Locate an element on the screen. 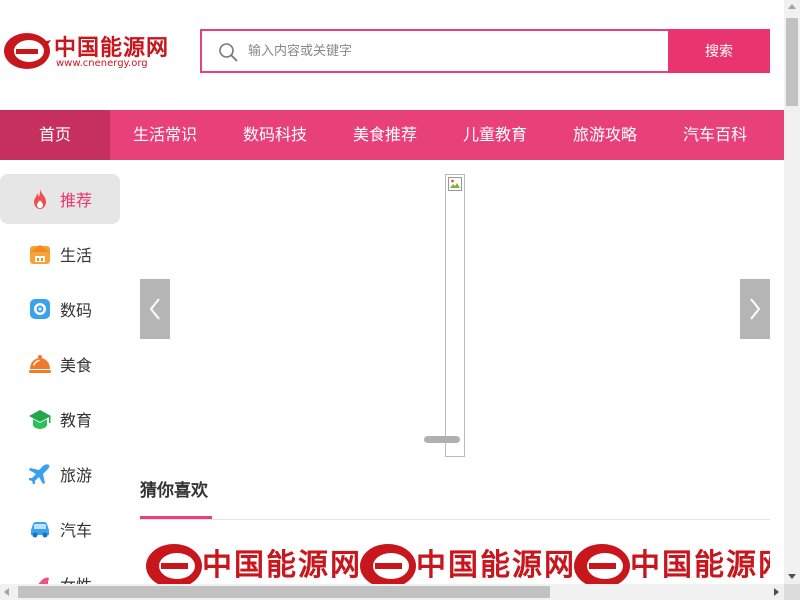 The height and width of the screenshot is (600, 800). sidebar-item-life: 生活 is located at coordinates (60, 254).